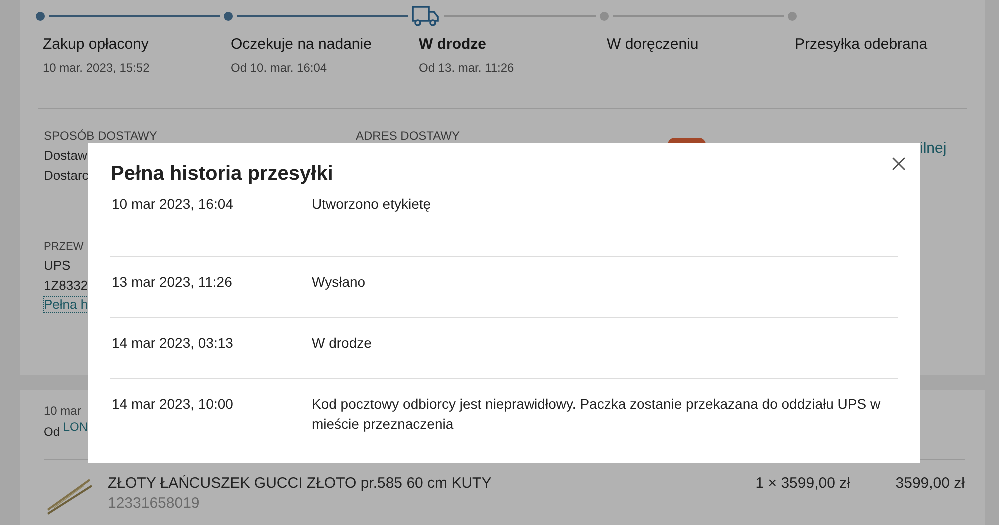 This screenshot has height=525, width=999. What do you see at coordinates (154, 503) in the screenshot?
I see `product-id: 12331658019` at bounding box center [154, 503].